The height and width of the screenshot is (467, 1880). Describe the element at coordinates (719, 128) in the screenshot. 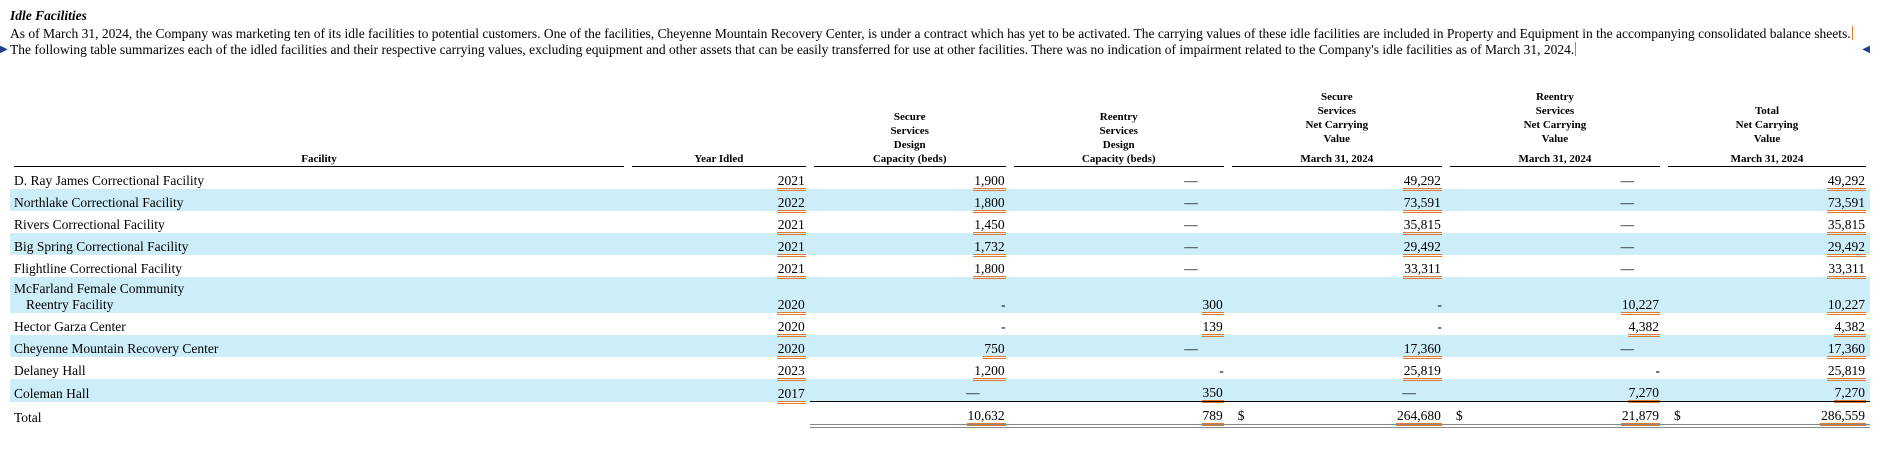

I see `header-year-idled: Year Idled` at that location.